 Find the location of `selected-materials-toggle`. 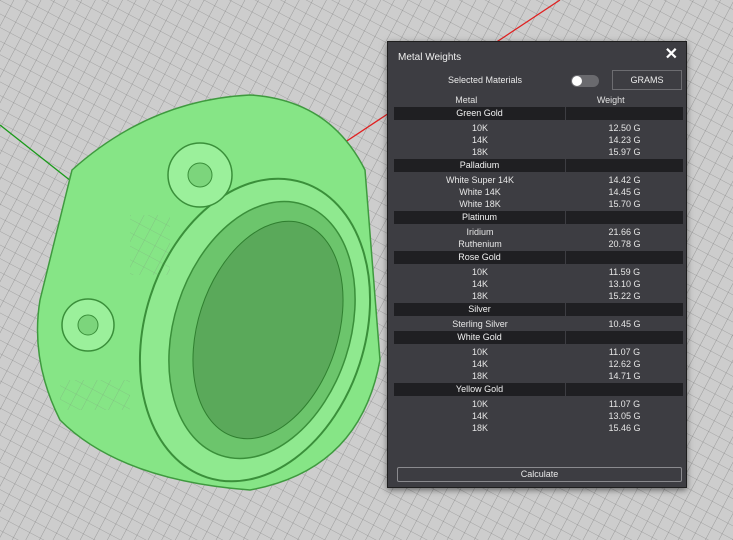

selected-materials-toggle is located at coordinates (585, 81).